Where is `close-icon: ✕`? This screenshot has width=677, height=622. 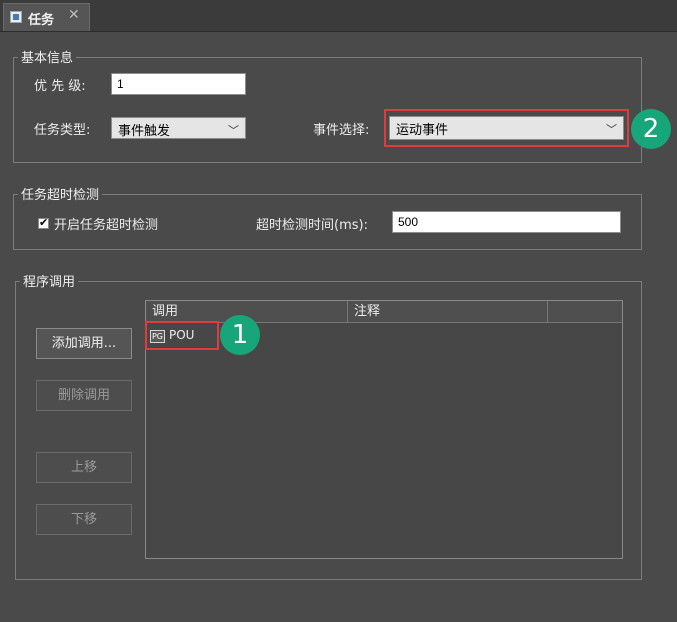 close-icon: ✕ is located at coordinates (74, 15).